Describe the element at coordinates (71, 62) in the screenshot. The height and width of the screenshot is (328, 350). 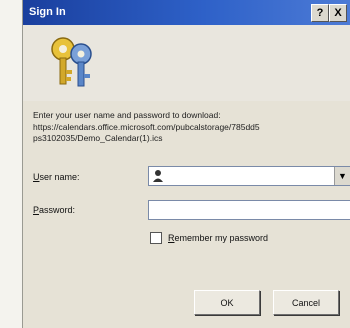
I see `keys-icon` at that location.